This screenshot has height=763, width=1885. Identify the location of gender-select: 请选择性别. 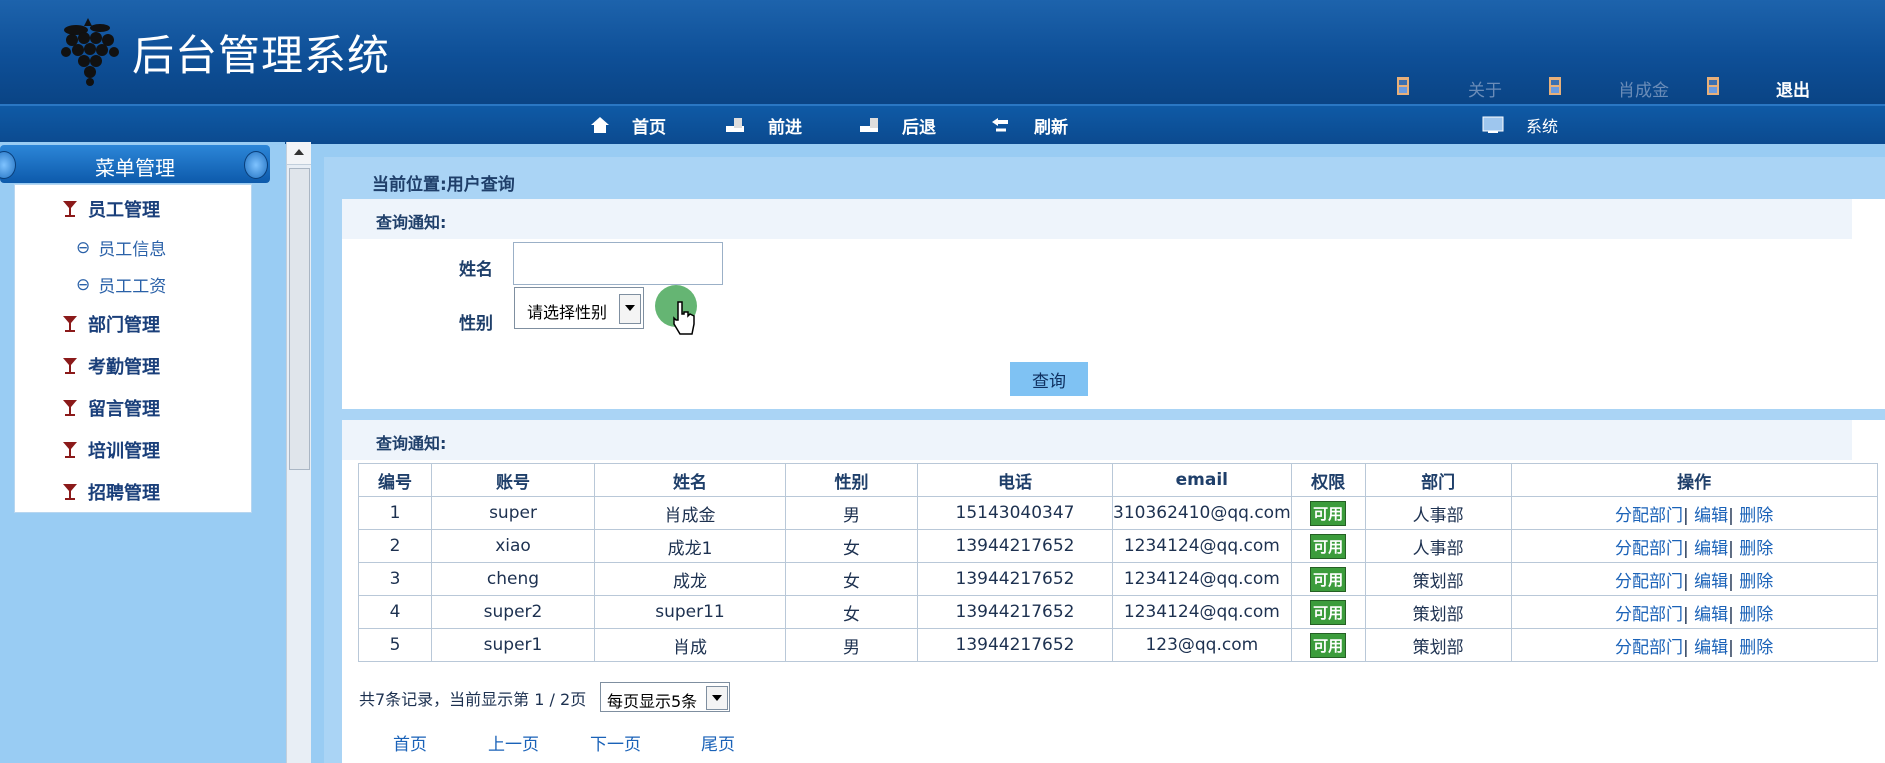
(579, 308).